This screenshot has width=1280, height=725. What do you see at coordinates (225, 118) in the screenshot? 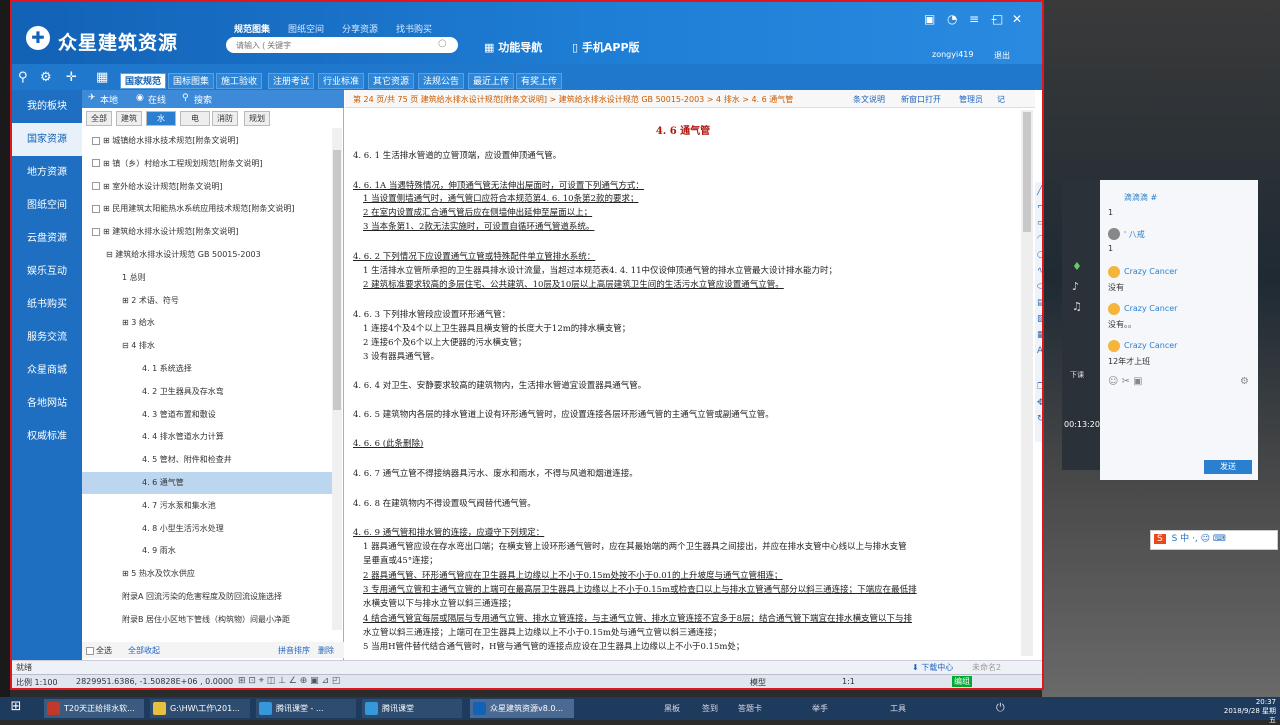
I see `cat-tab-fire: 消防` at bounding box center [225, 118].